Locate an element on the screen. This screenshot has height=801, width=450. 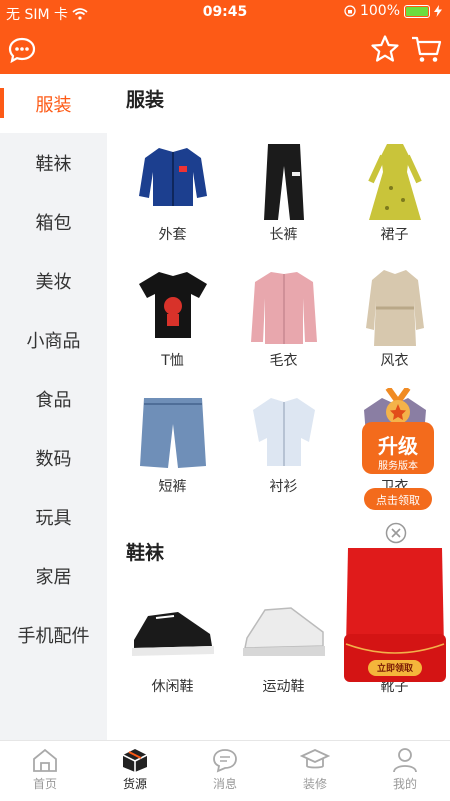
product-label: 运动鞋 is located at coordinates (283, 687).